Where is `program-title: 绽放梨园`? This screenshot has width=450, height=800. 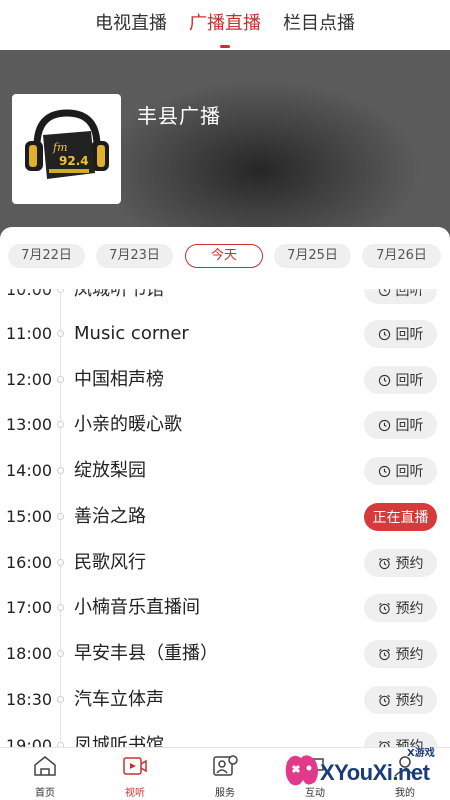
program-title: 绽放梨园 is located at coordinates (110, 471).